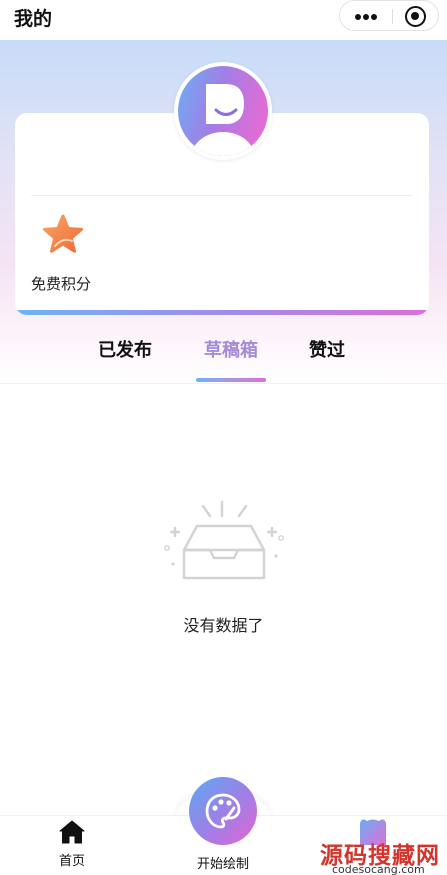 The image size is (447, 875). What do you see at coordinates (223, 625) in the screenshot?
I see `empty-state-text: 没有数据了` at bounding box center [223, 625].